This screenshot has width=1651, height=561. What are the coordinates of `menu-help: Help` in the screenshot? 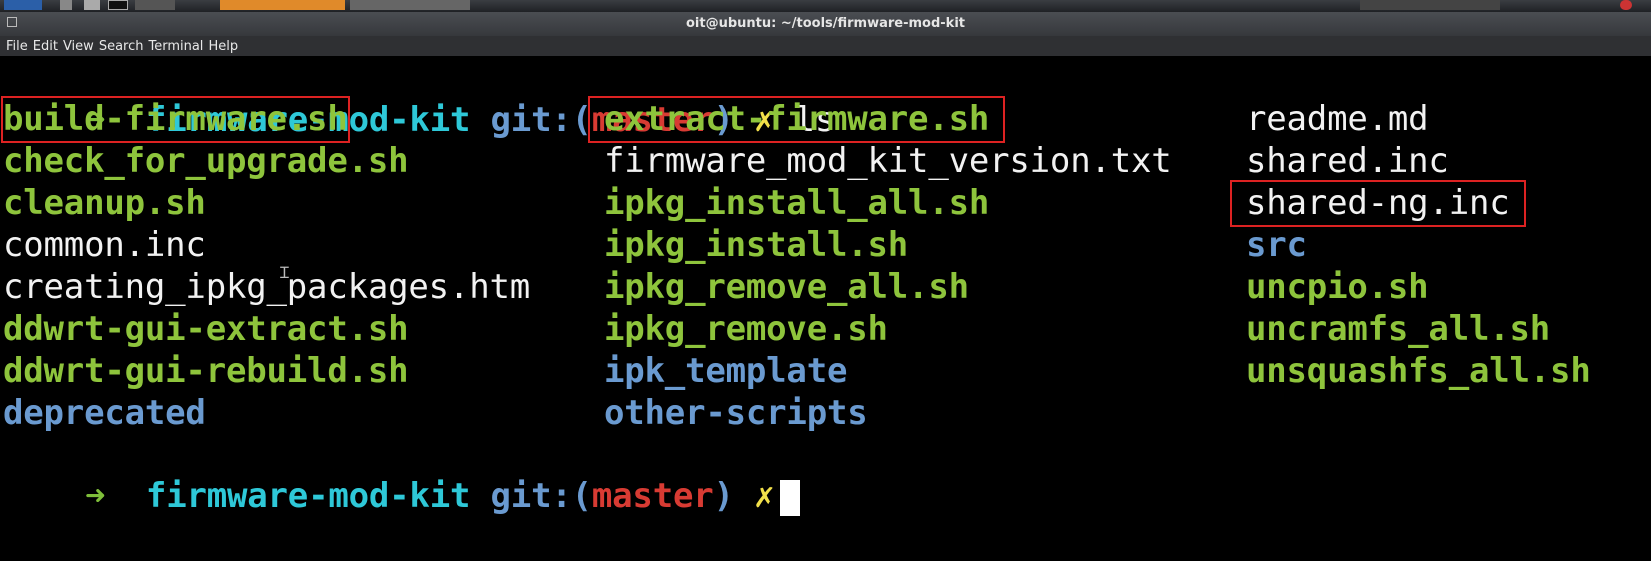 It's located at (223, 46).